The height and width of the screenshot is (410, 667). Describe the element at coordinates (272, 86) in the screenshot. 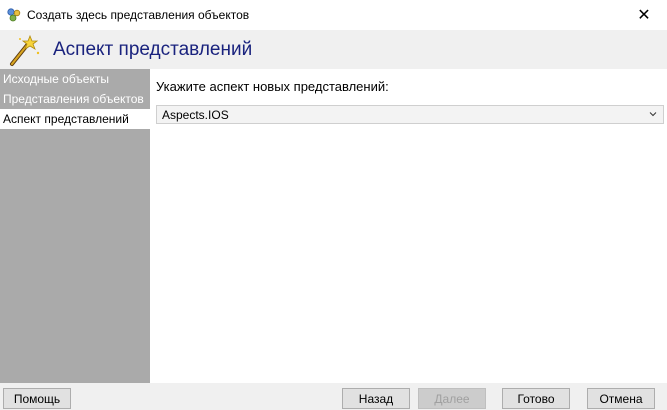

I see `aspect-prompt-label: Укажите аспект новых представлений:` at that location.